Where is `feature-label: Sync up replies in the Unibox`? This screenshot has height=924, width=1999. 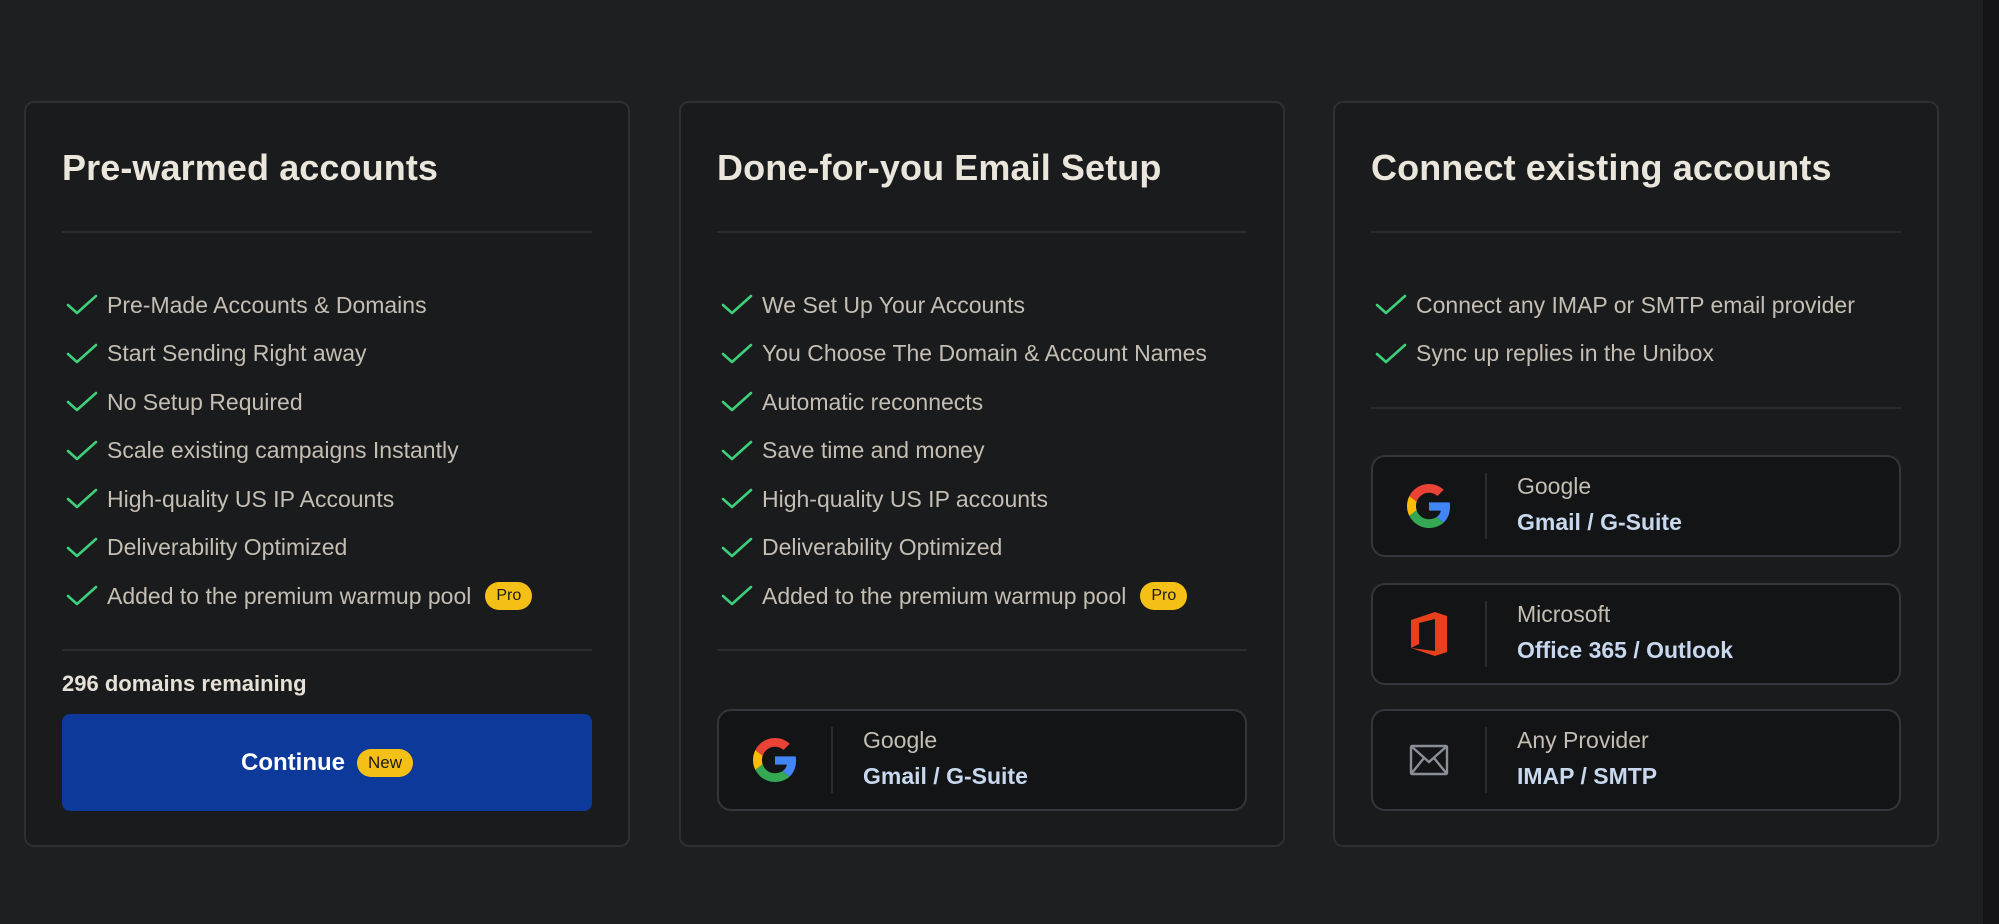
feature-label: Sync up replies in the Unibox is located at coordinates (1565, 353).